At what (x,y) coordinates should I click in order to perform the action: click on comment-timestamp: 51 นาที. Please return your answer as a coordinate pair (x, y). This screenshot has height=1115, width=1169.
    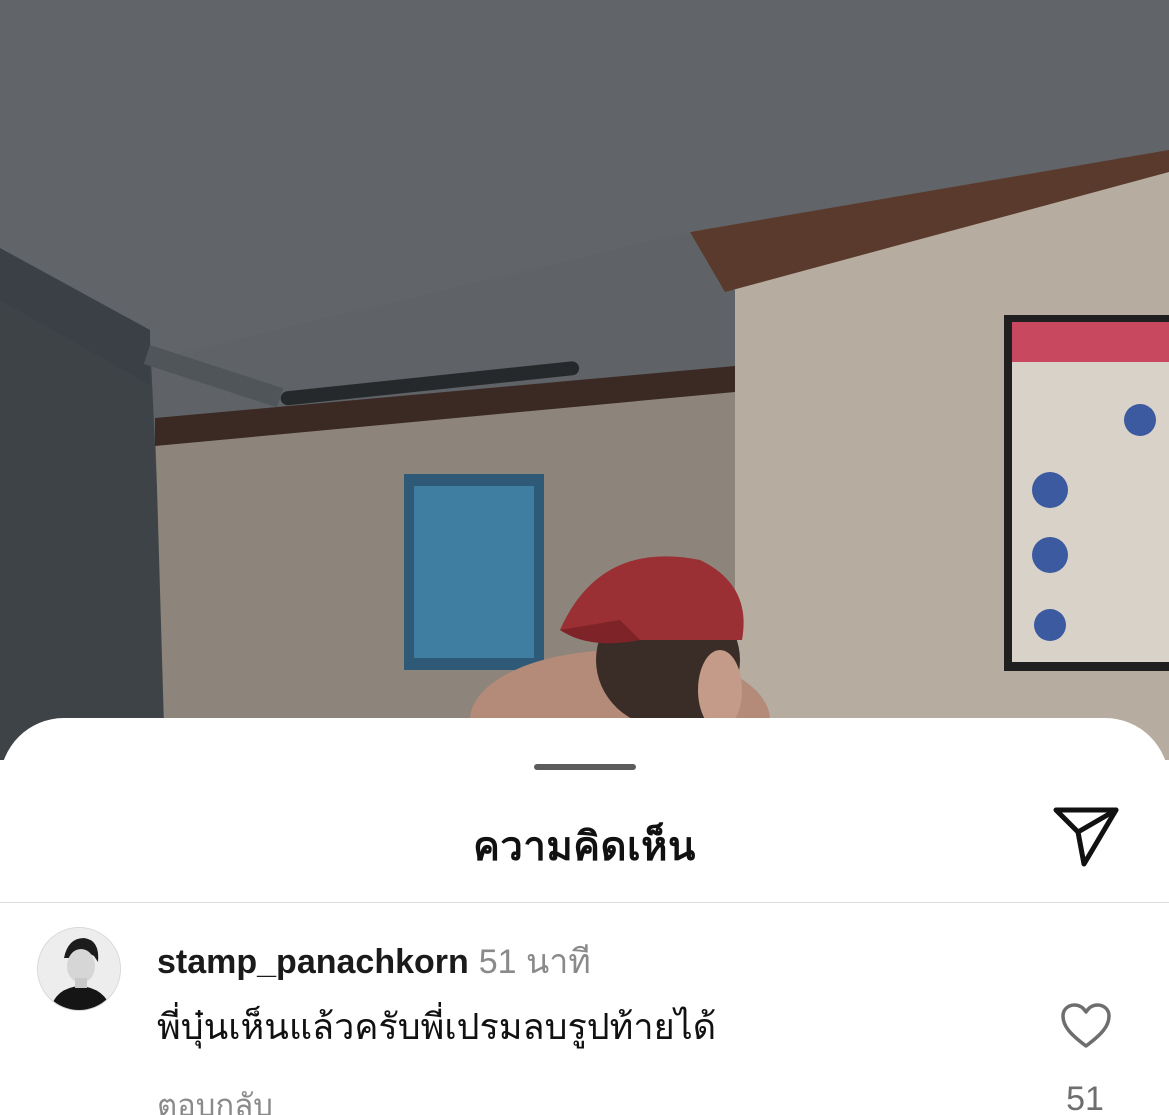
    Looking at the image, I should click on (534, 962).